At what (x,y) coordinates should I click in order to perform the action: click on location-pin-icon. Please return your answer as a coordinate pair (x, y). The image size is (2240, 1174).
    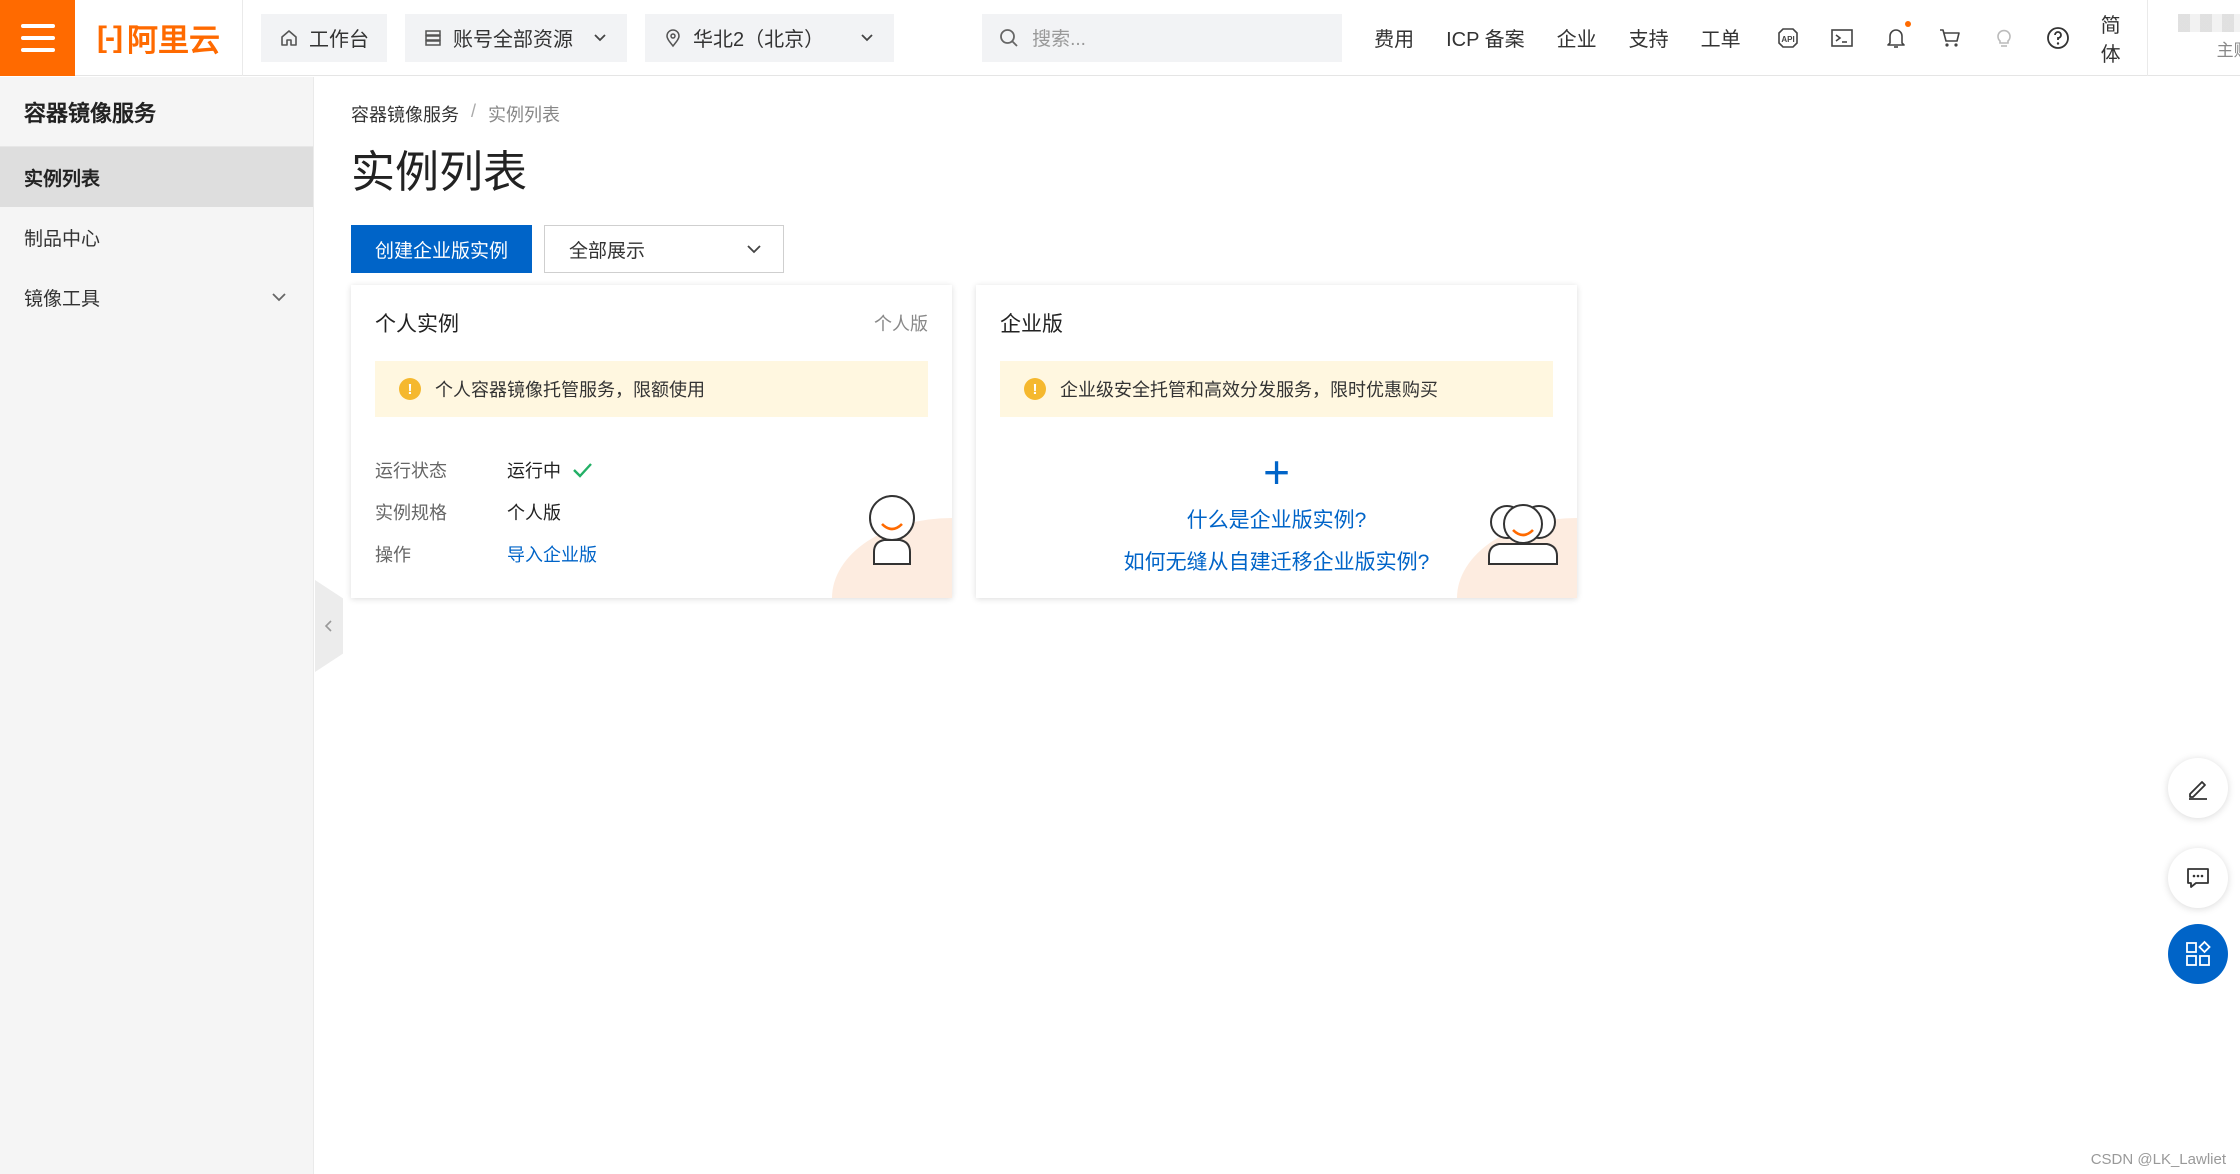
    Looking at the image, I should click on (673, 37).